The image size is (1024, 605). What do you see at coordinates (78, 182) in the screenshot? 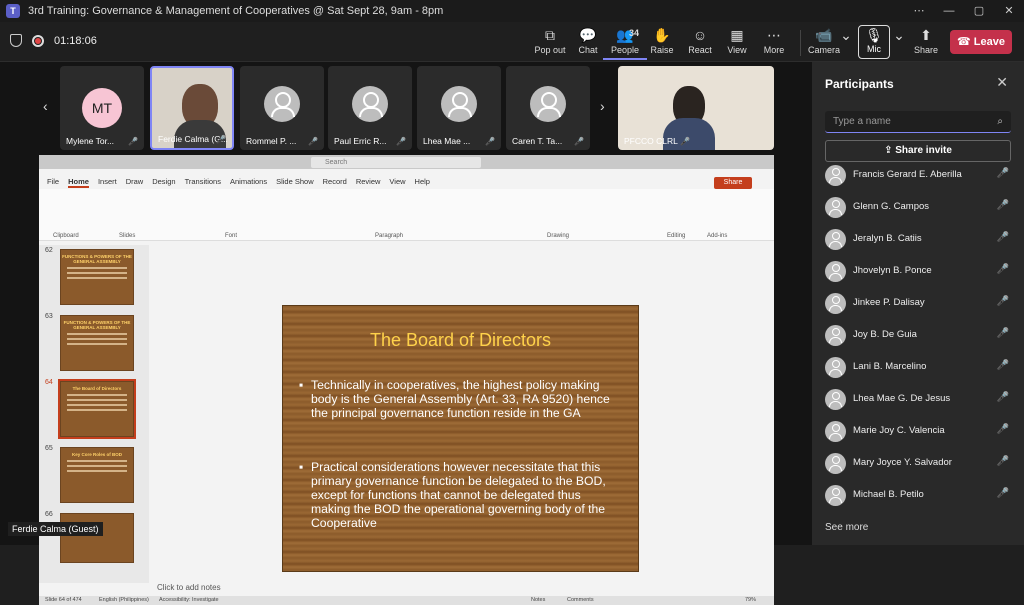
I see `menu-home: Home` at bounding box center [78, 182].